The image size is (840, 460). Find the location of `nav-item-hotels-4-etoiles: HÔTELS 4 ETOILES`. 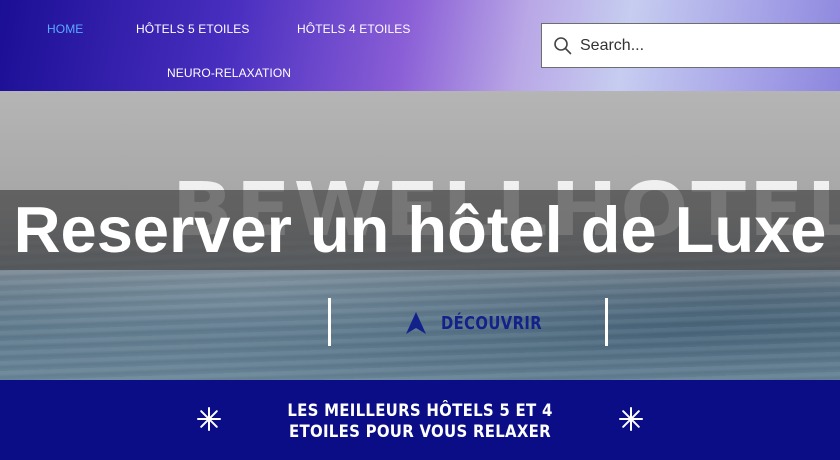

nav-item-hotels-4-etoiles: HÔTELS 4 ETOILES is located at coordinates (353, 29).